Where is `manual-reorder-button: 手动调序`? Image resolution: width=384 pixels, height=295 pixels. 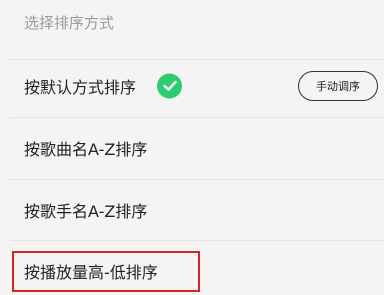 manual-reorder-button: 手动调序 is located at coordinates (338, 86).